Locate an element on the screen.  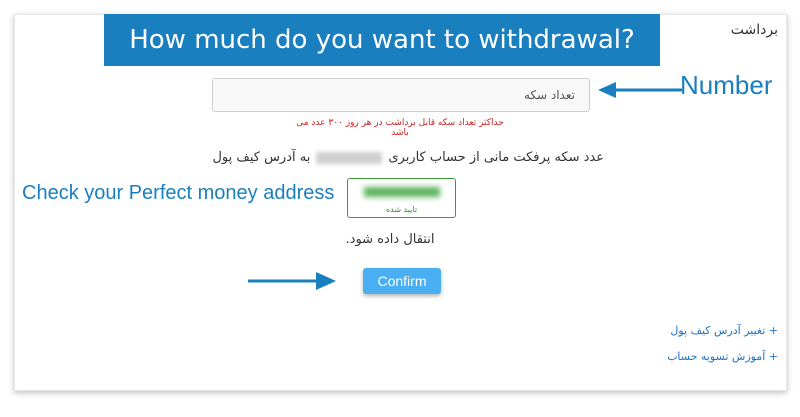
transfer-suffix: به آدرس کیف پول is located at coordinates (261, 157).